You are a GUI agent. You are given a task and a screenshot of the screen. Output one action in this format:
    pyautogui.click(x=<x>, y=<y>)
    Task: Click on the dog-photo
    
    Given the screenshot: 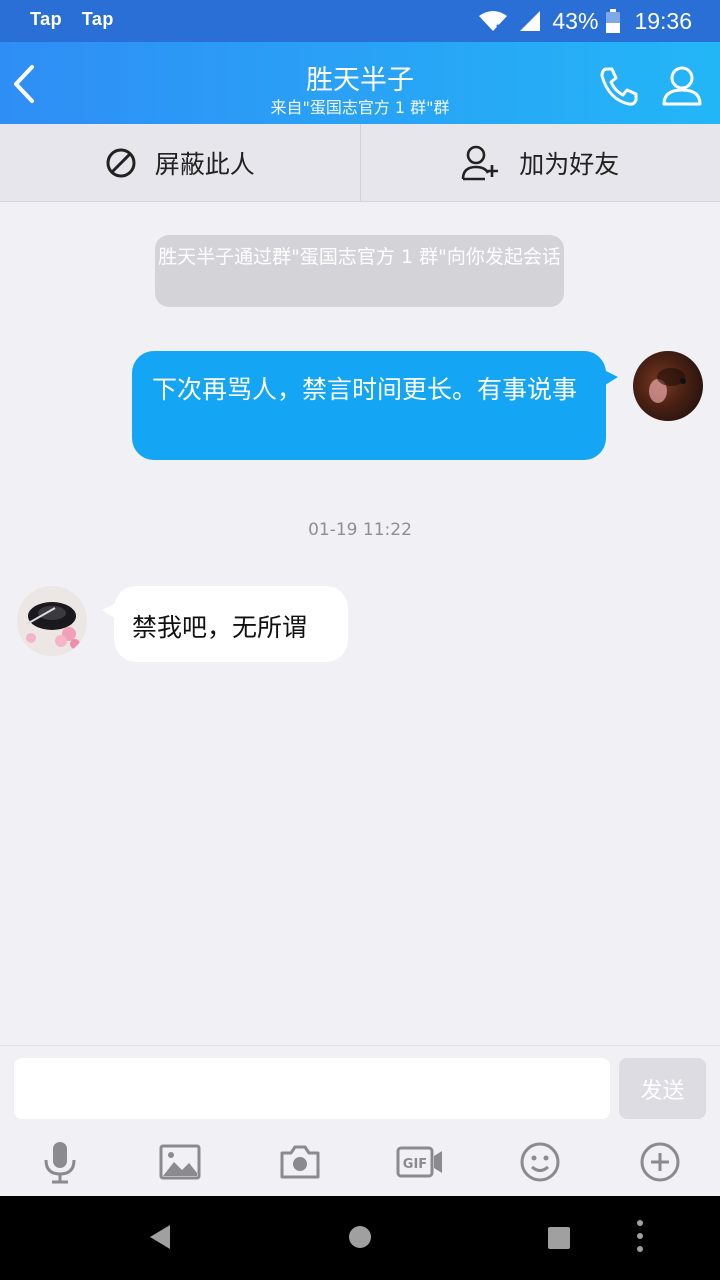 What is the action you would take?
    pyautogui.click(x=667, y=385)
    